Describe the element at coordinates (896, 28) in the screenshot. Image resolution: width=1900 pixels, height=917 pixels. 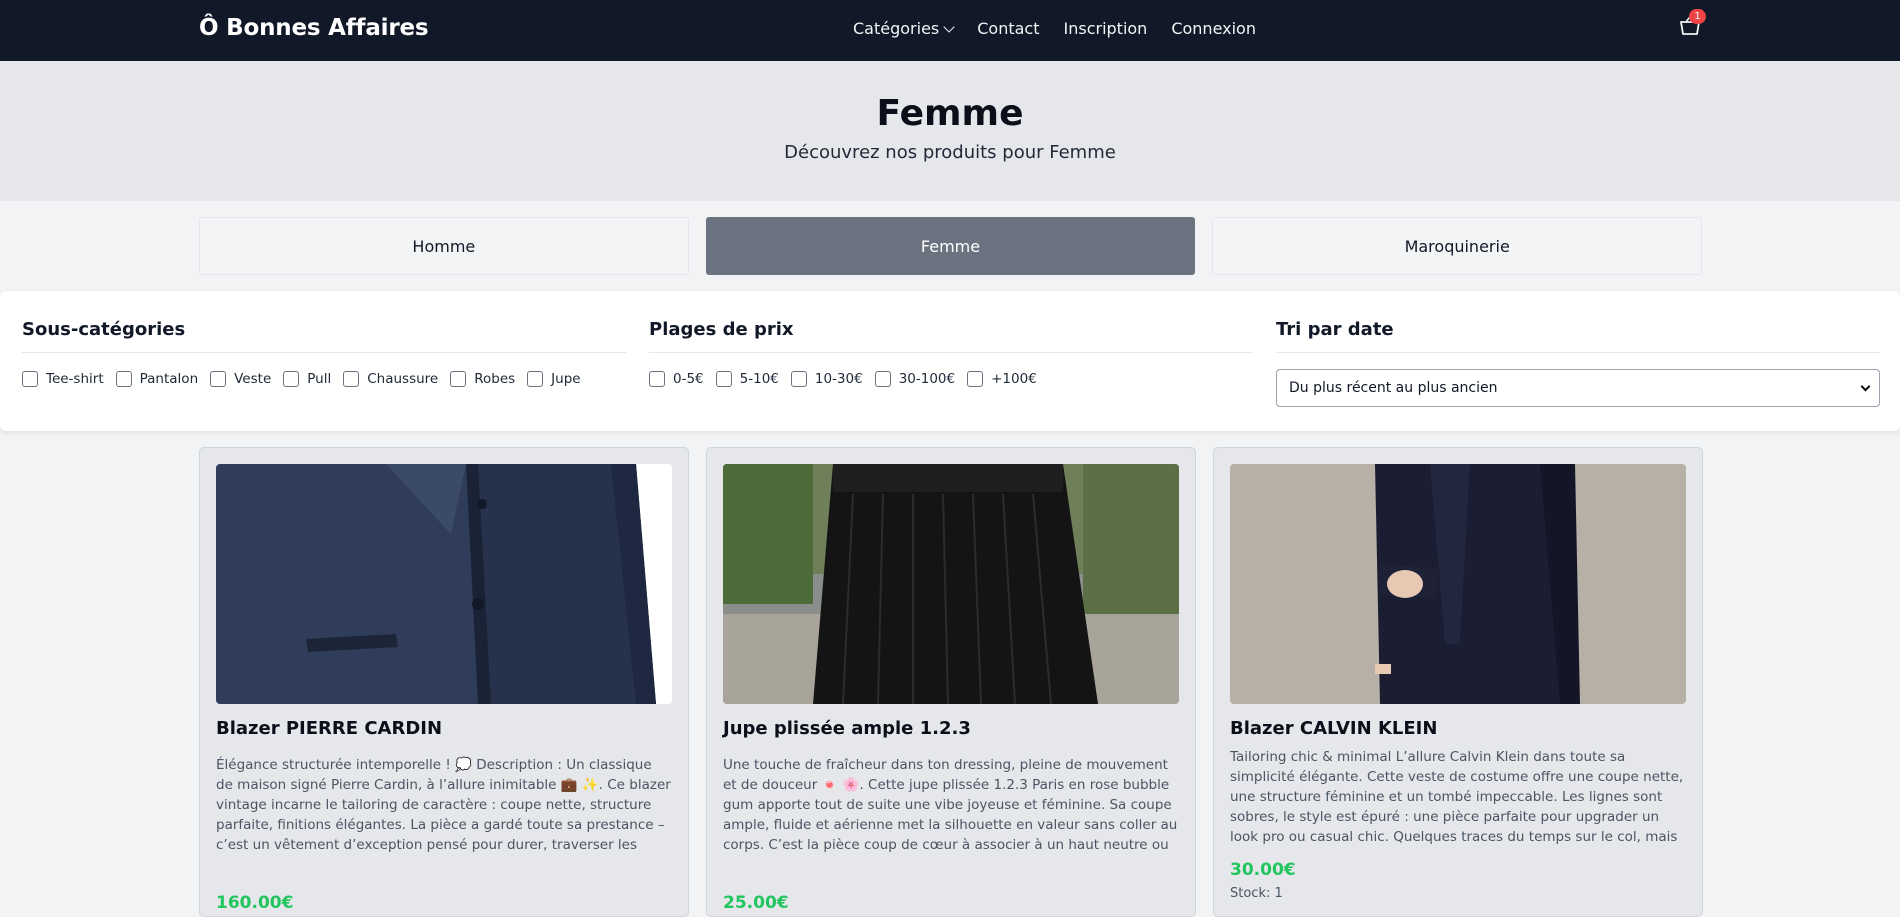
I see `nav-categories-label: Catégories` at that location.